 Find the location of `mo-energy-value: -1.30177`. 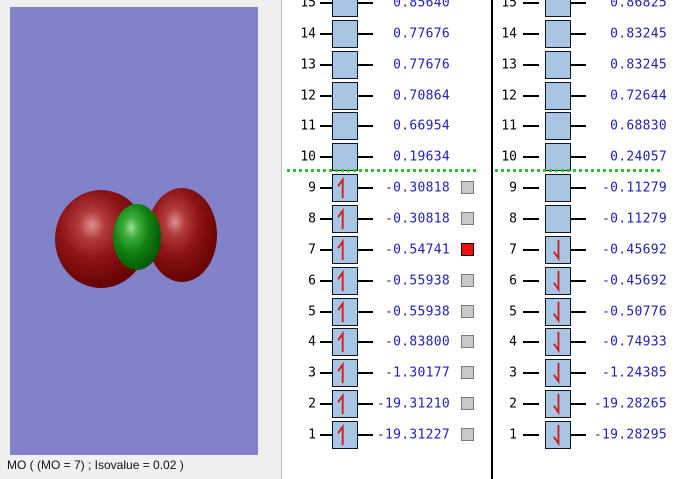

mo-energy-value: -1.30177 is located at coordinates (417, 373).